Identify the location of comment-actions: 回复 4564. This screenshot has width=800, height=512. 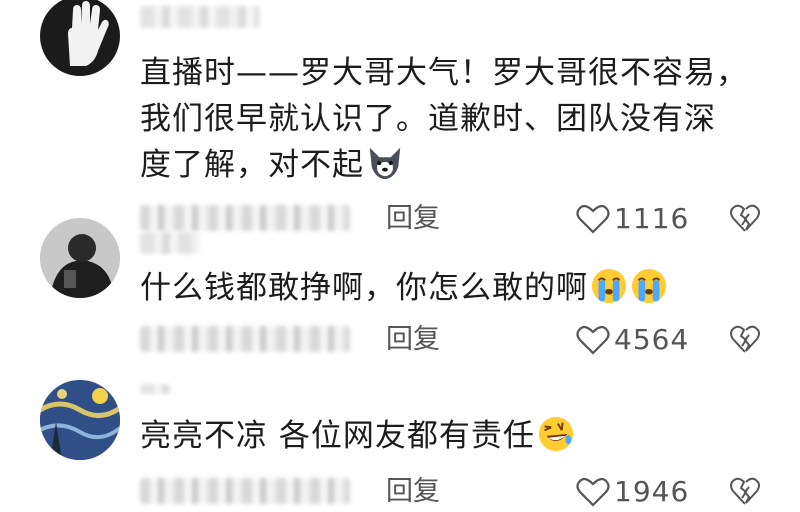
(460, 340).